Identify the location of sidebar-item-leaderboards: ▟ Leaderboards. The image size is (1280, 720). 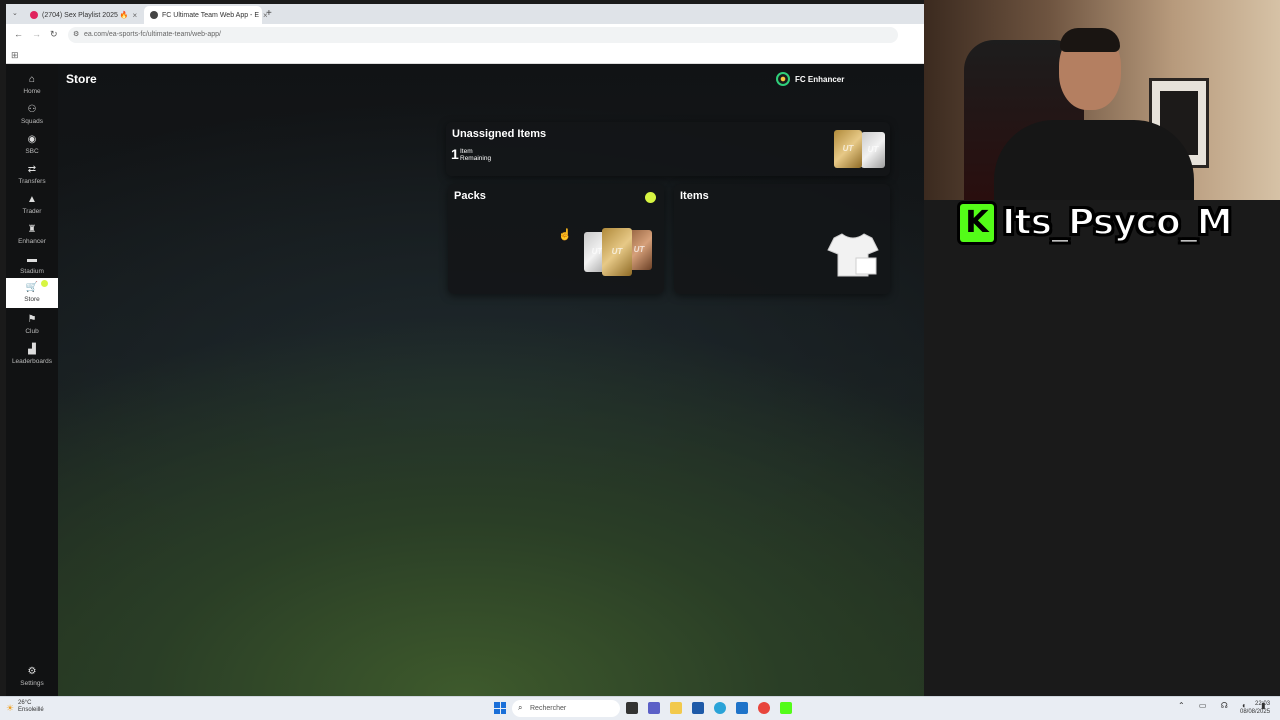
(32, 355).